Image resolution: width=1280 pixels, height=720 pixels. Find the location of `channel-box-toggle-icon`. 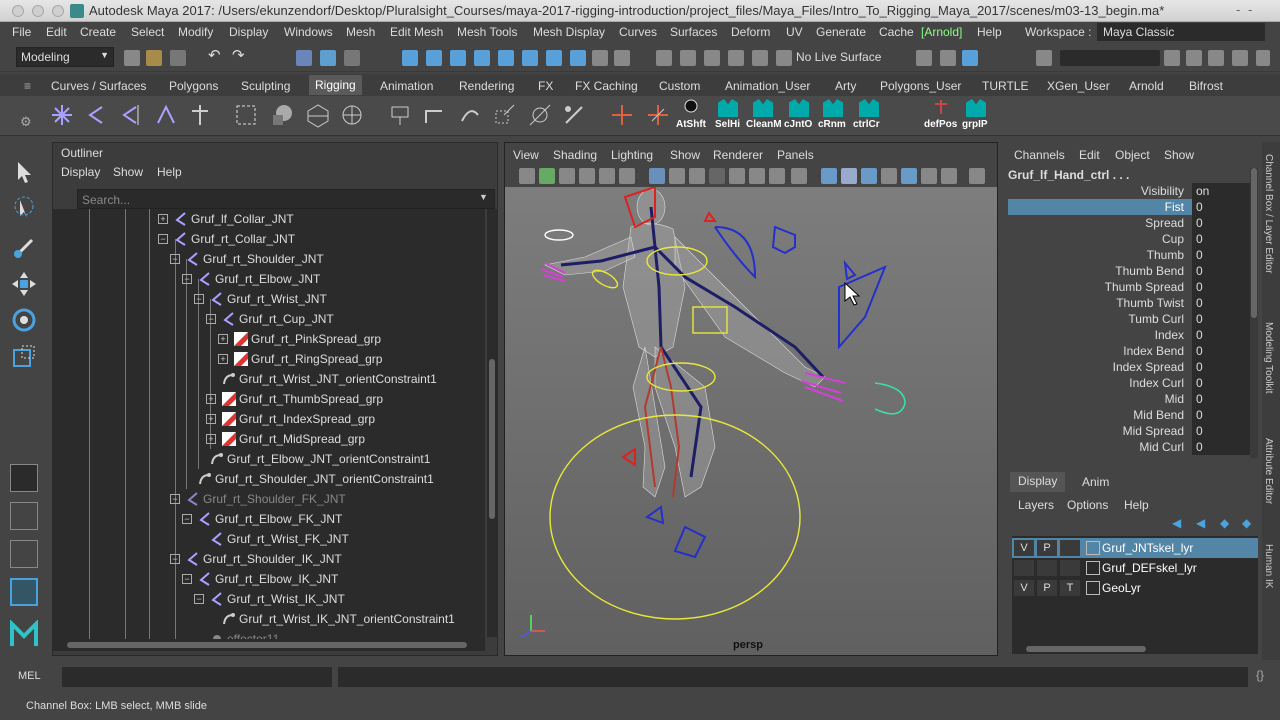

channel-box-toggle-icon is located at coordinates (1240, 58).